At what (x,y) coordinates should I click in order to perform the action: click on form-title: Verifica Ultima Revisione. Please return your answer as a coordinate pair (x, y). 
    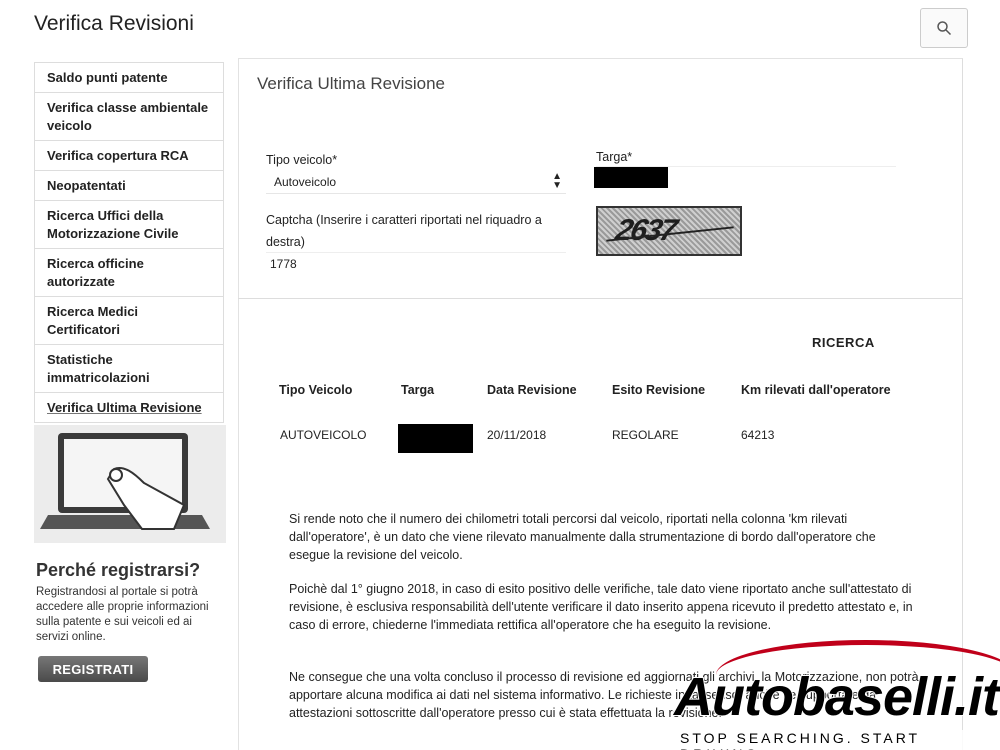
    Looking at the image, I should click on (351, 83).